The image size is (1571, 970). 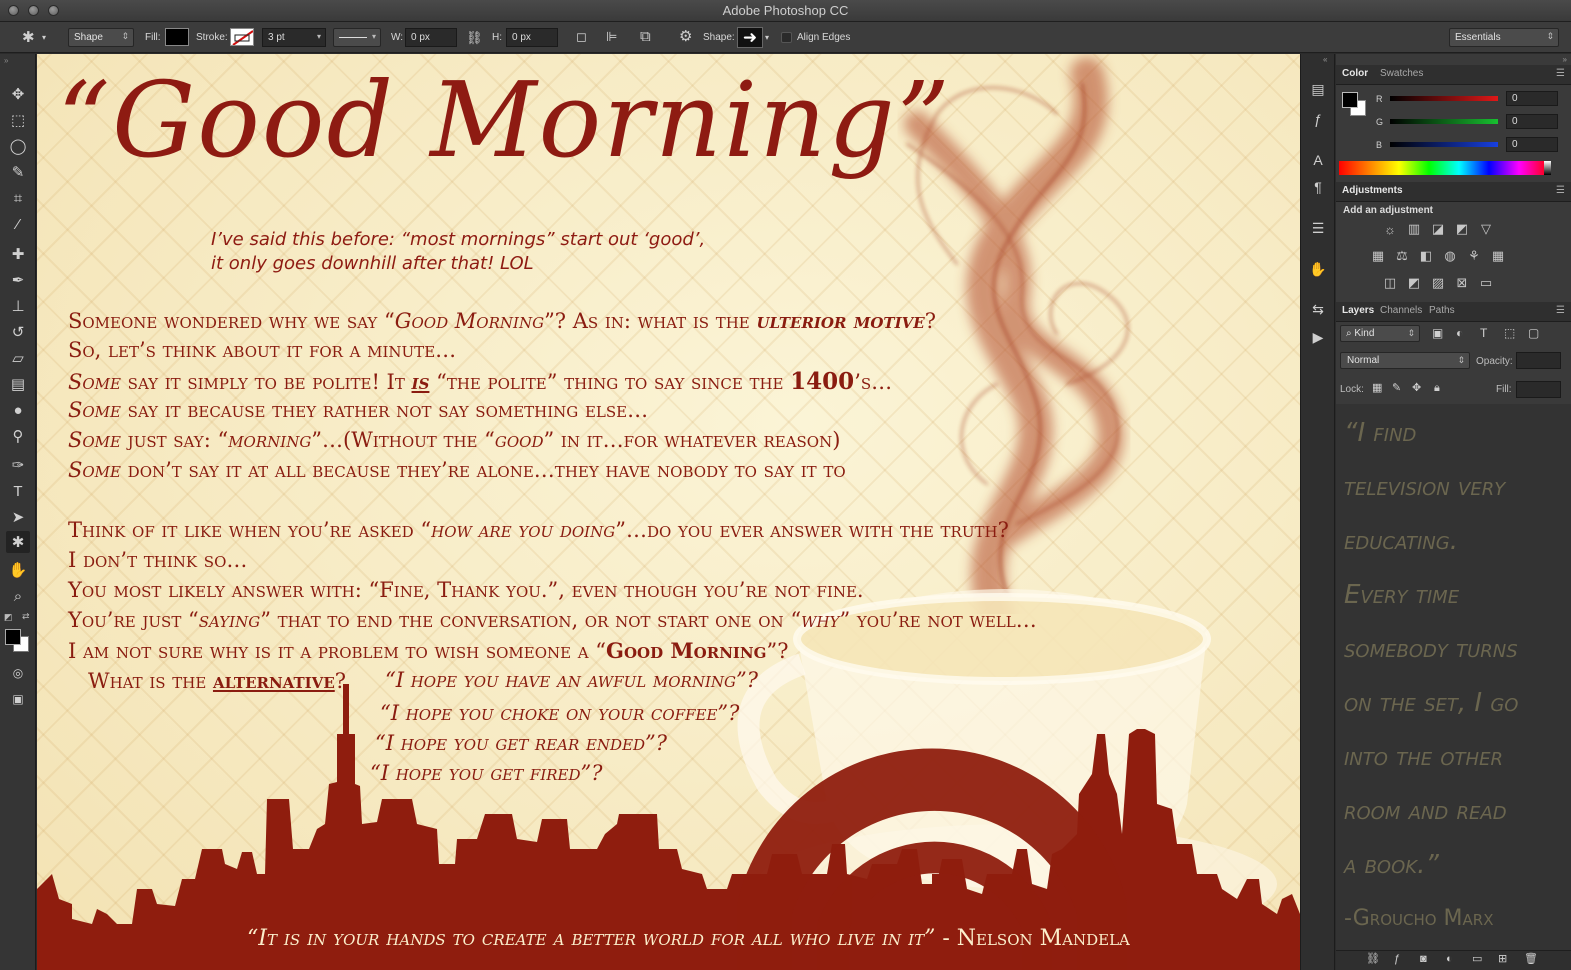 What do you see at coordinates (18, 306) in the screenshot?
I see `clone-stamp-icon: ⊥` at bounding box center [18, 306].